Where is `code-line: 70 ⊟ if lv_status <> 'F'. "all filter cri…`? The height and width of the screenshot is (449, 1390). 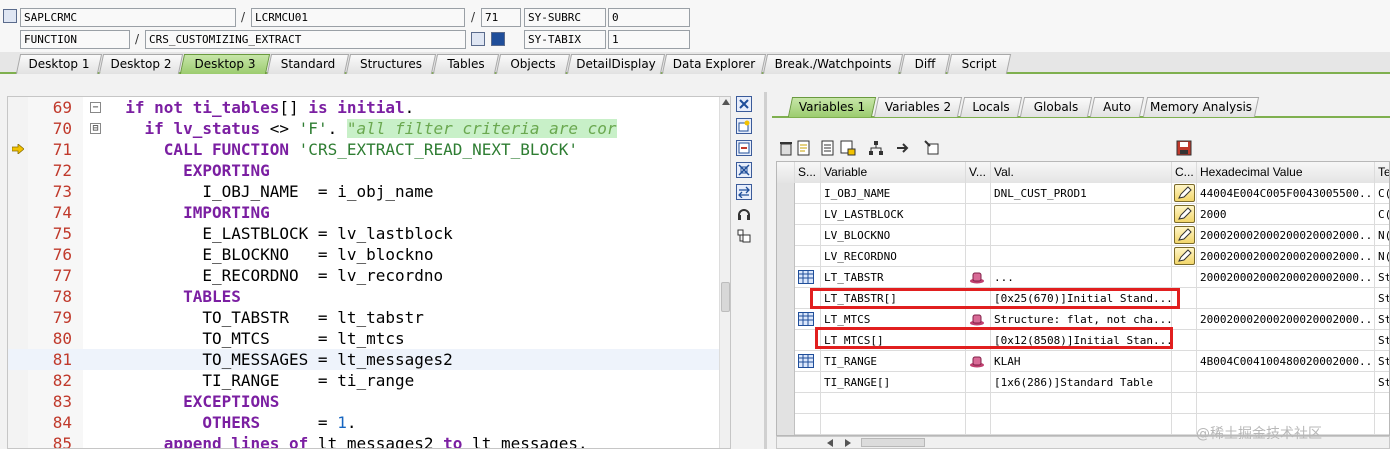
code-line: 70 ⊟ if lv_status <> 'F'. "all filter cri… is located at coordinates (367, 128).